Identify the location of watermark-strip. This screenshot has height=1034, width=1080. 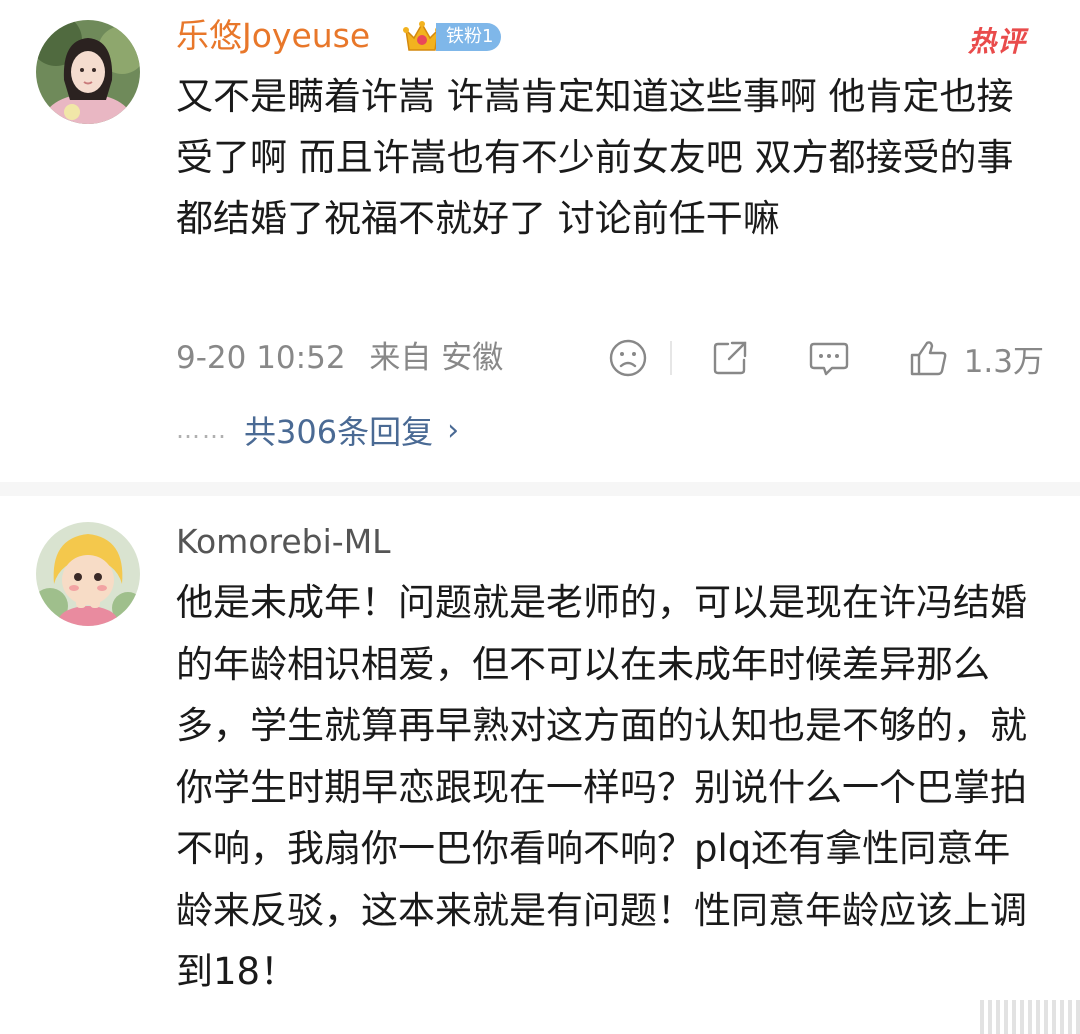
(1030, 1017).